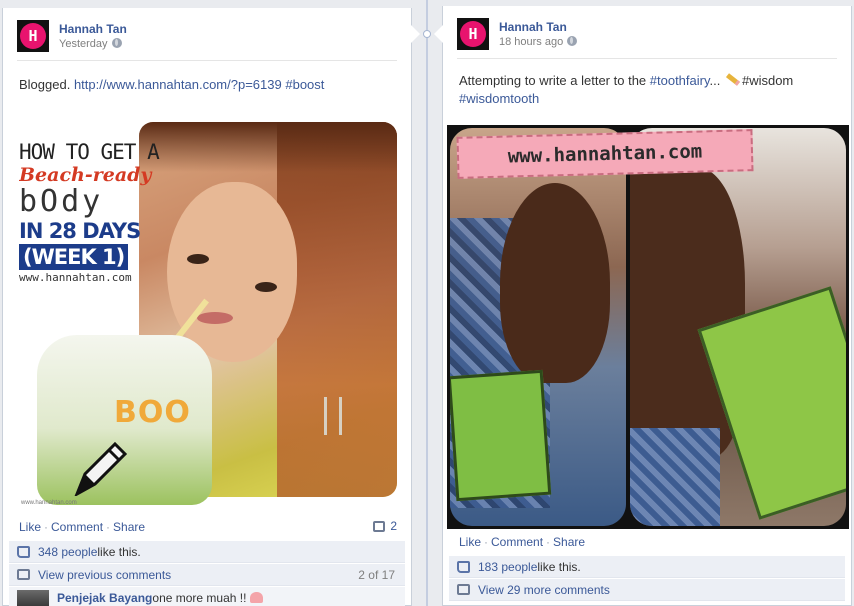  Describe the element at coordinates (427, 34) in the screenshot. I see `timeline-dot` at that location.